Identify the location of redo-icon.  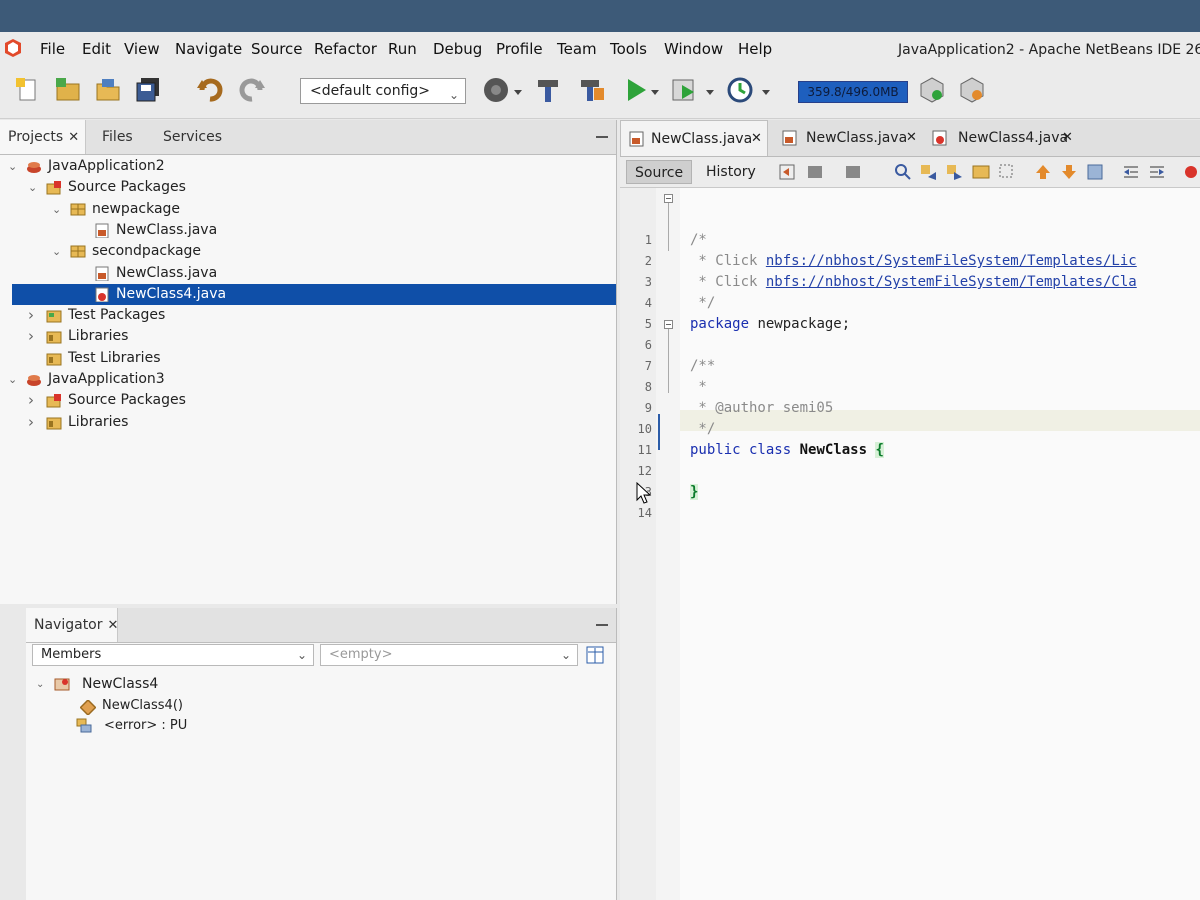
(252, 90).